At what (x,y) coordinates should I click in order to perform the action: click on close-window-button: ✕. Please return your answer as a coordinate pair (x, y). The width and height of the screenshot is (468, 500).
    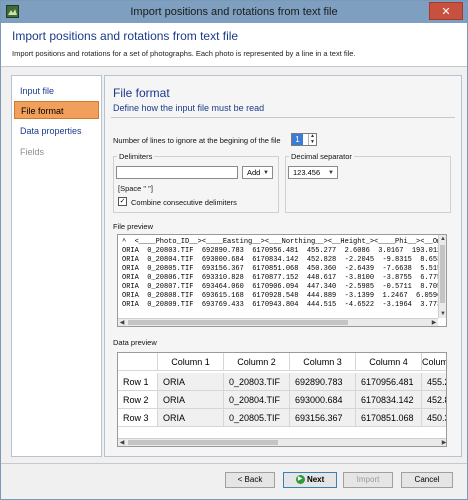
    Looking at the image, I should click on (446, 11).